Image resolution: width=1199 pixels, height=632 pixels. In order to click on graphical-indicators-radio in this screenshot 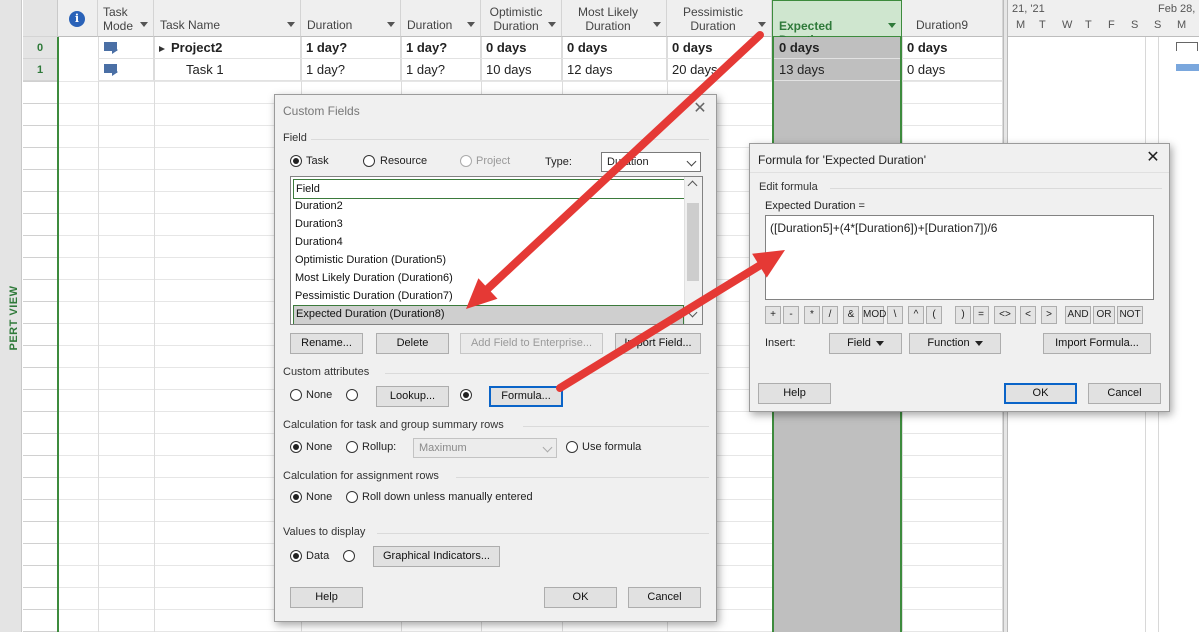, I will do `click(349, 556)`.